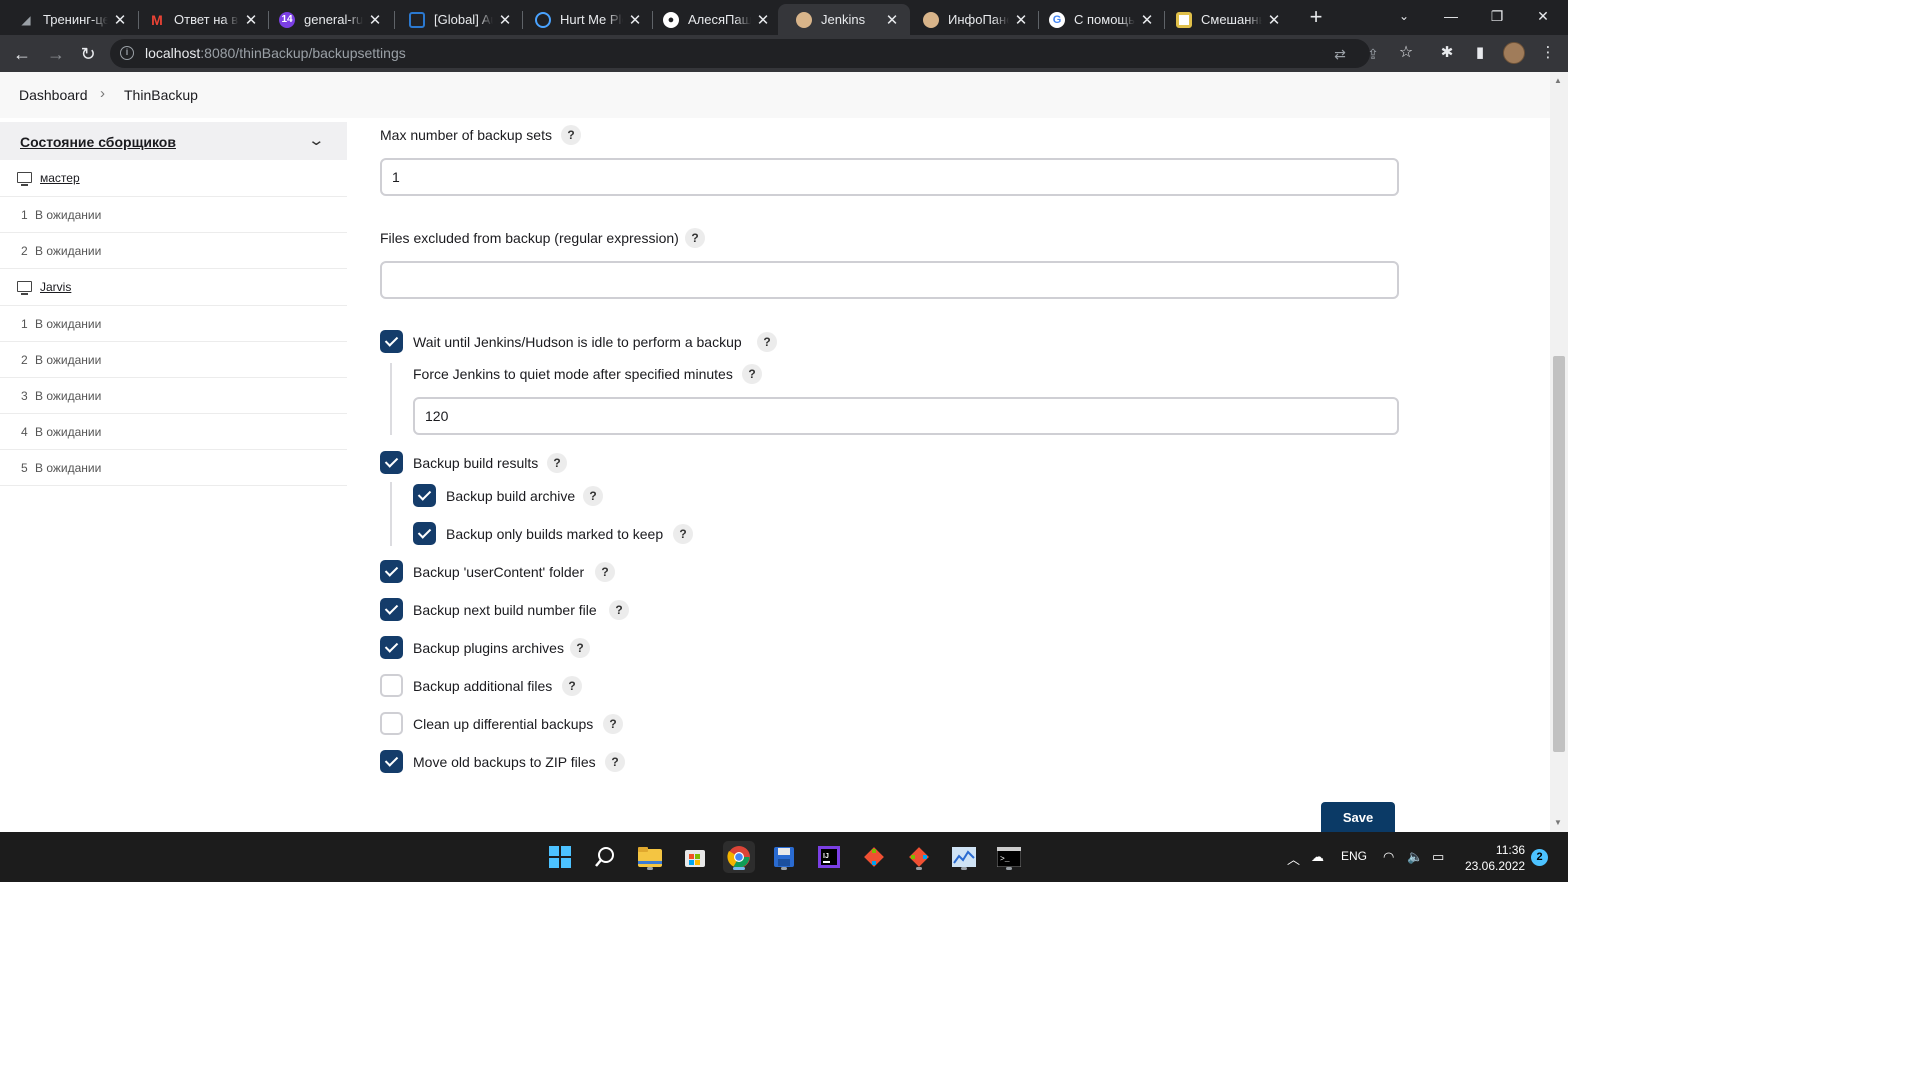  What do you see at coordinates (874, 857) in the screenshot?
I see `git-icon` at bounding box center [874, 857].